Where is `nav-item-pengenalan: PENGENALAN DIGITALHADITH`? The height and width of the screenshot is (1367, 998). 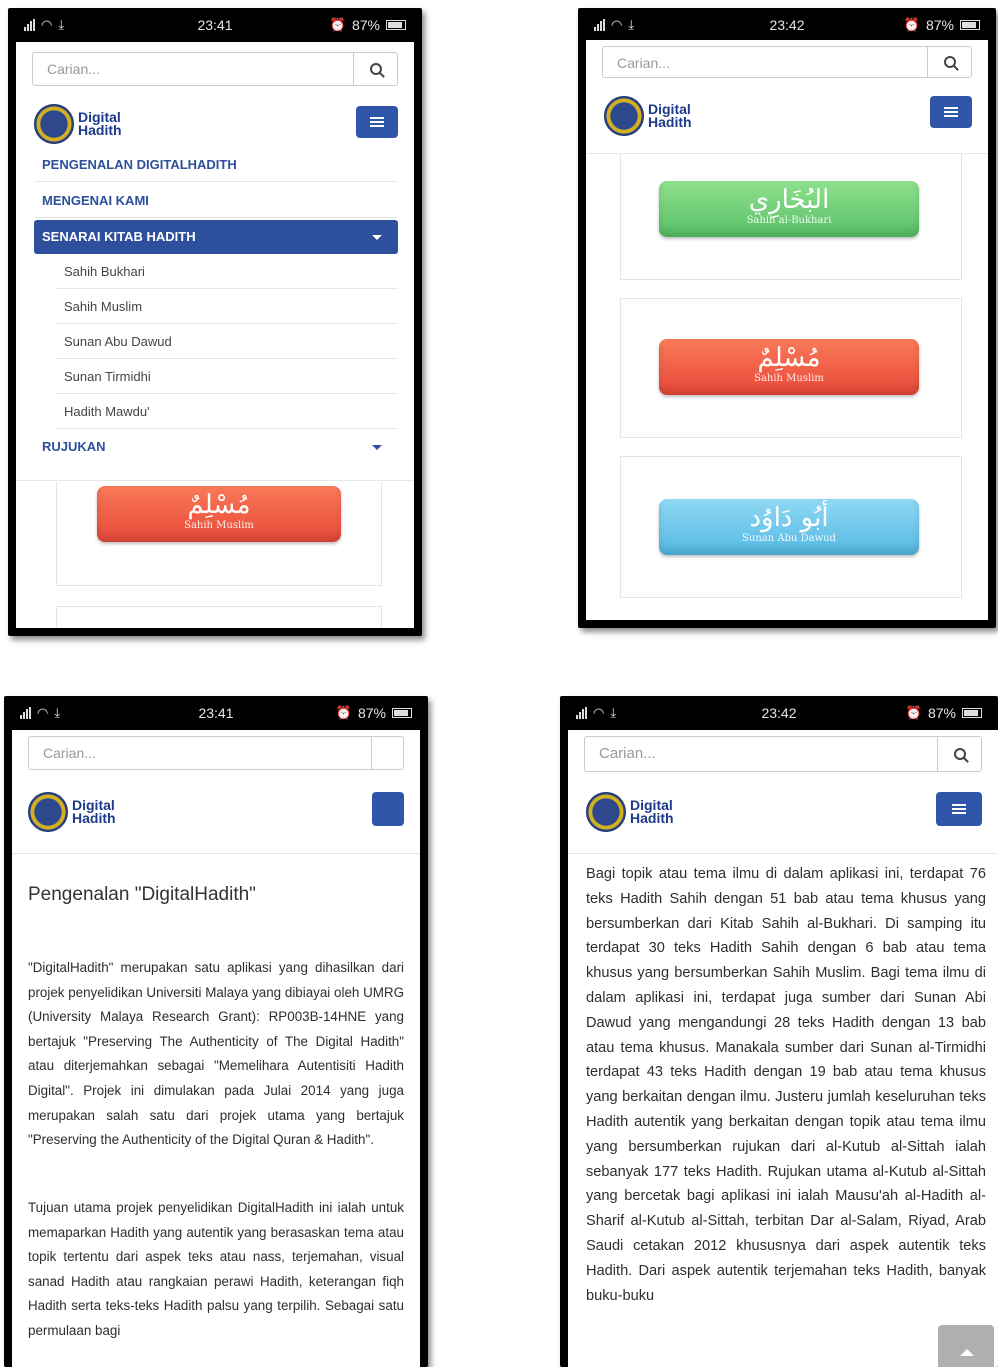
nav-item-pengenalan: PENGENALAN DIGITALHADITH is located at coordinates (216, 165).